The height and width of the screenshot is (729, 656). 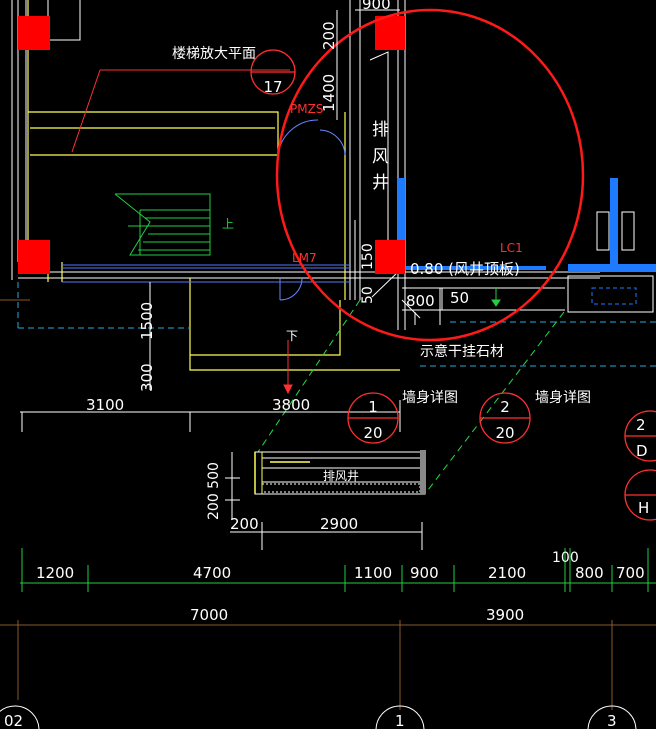 I want to click on down-label: 下, so click(x=292, y=336).